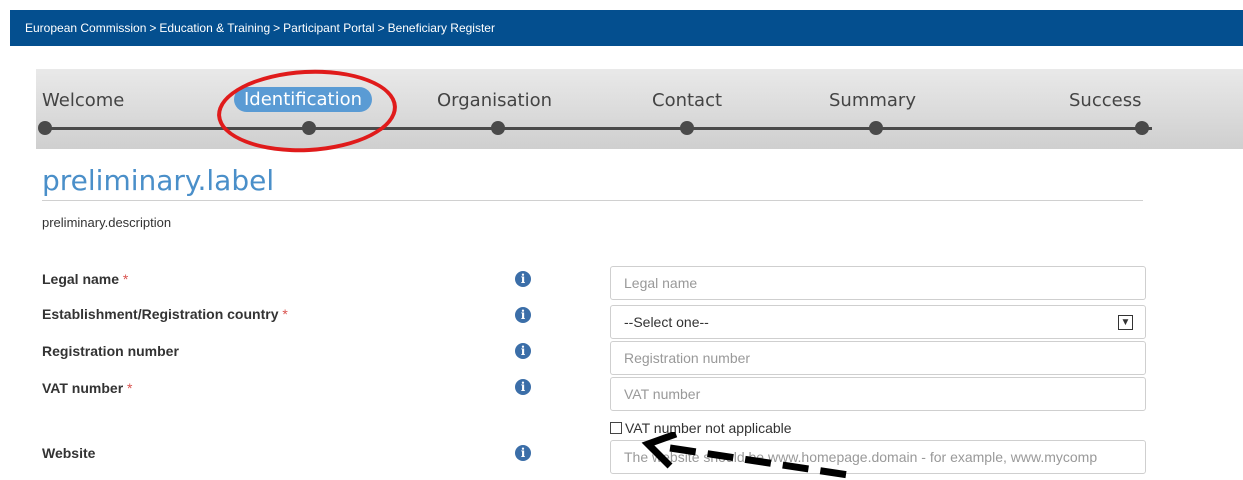 The height and width of the screenshot is (480, 1243). I want to click on step-dot-organisation, so click(498, 128).